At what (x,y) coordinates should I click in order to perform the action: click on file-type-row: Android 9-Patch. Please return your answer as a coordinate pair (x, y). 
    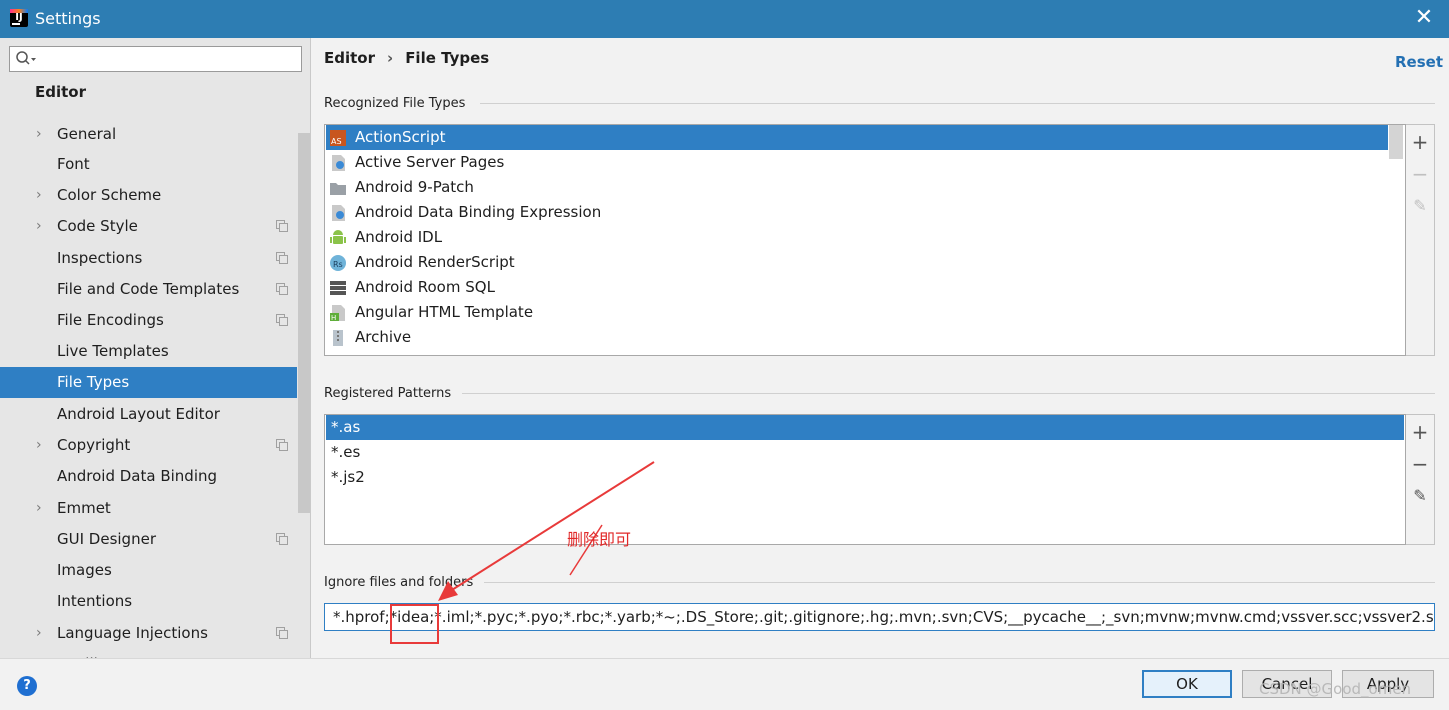
    Looking at the image, I should click on (865, 187).